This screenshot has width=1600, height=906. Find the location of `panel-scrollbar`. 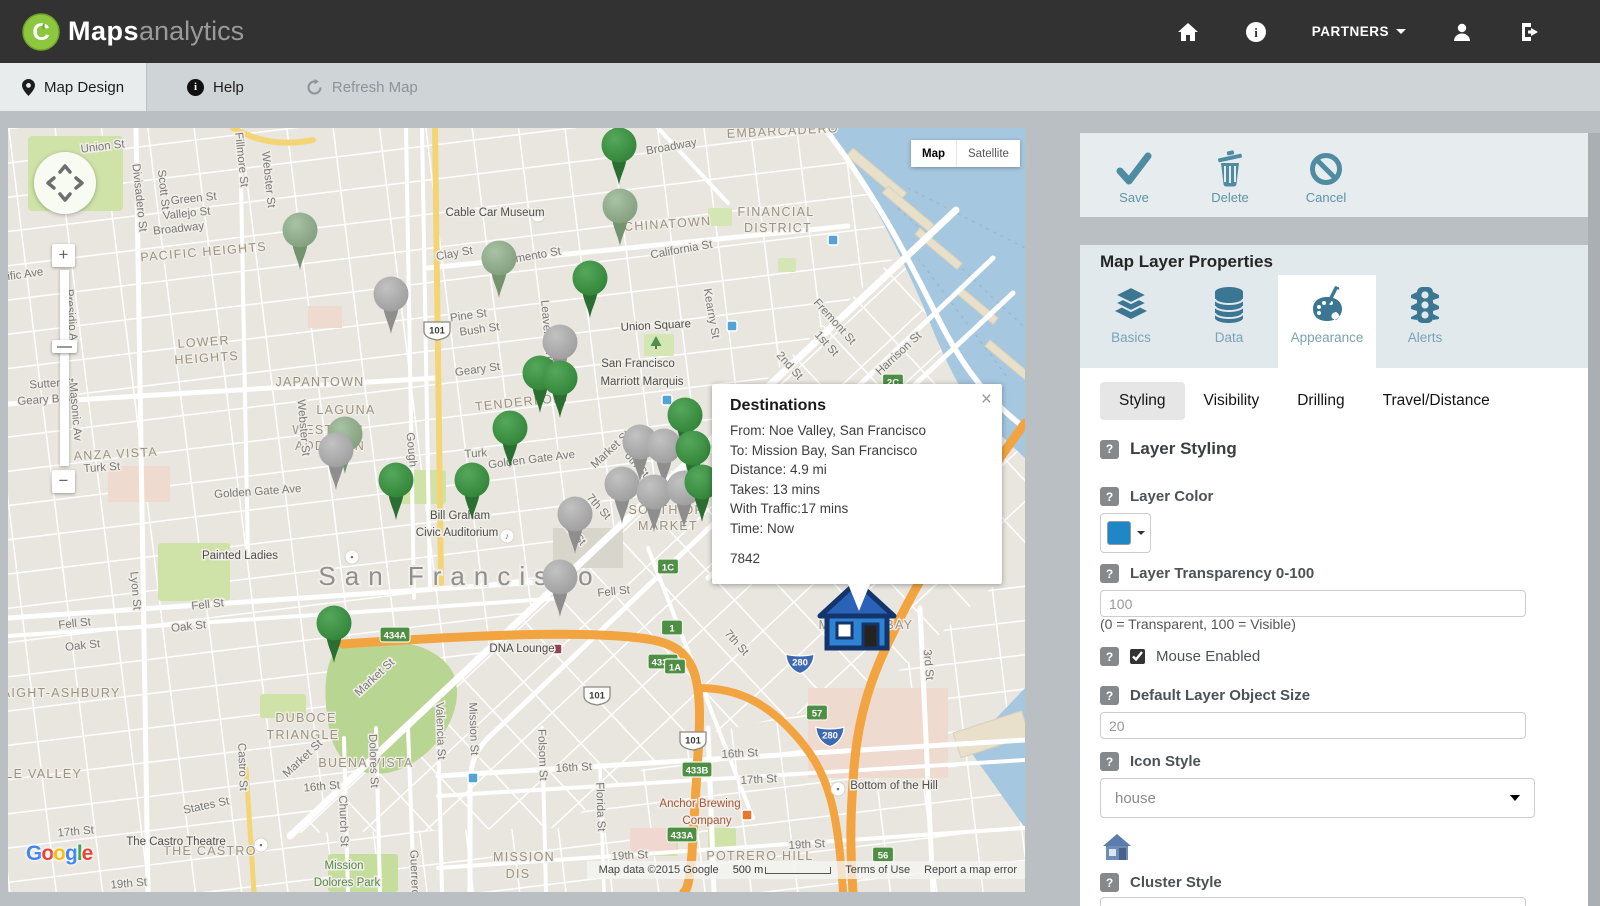

panel-scrollbar is located at coordinates (1594, 519).